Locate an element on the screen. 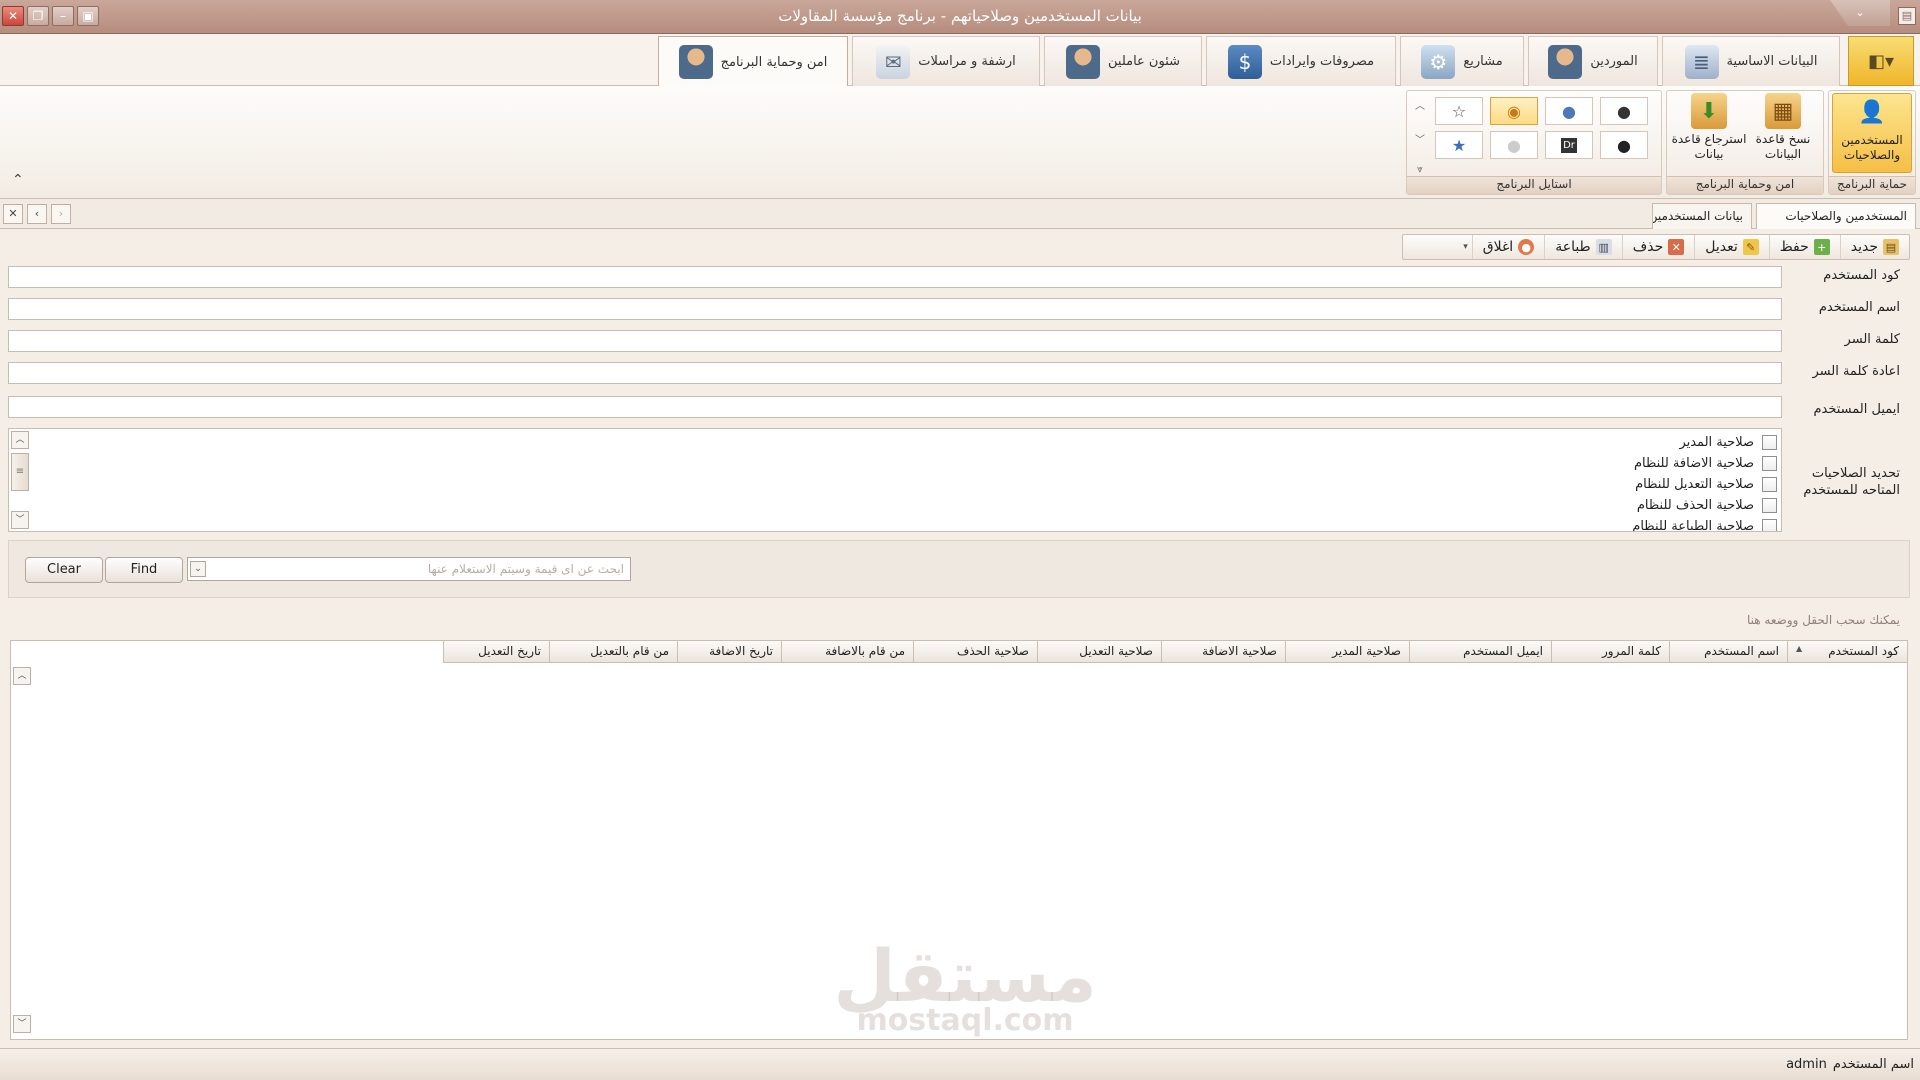 This screenshot has height=1080, width=1920. column-header: صلاحية المدير is located at coordinates (1347, 652).